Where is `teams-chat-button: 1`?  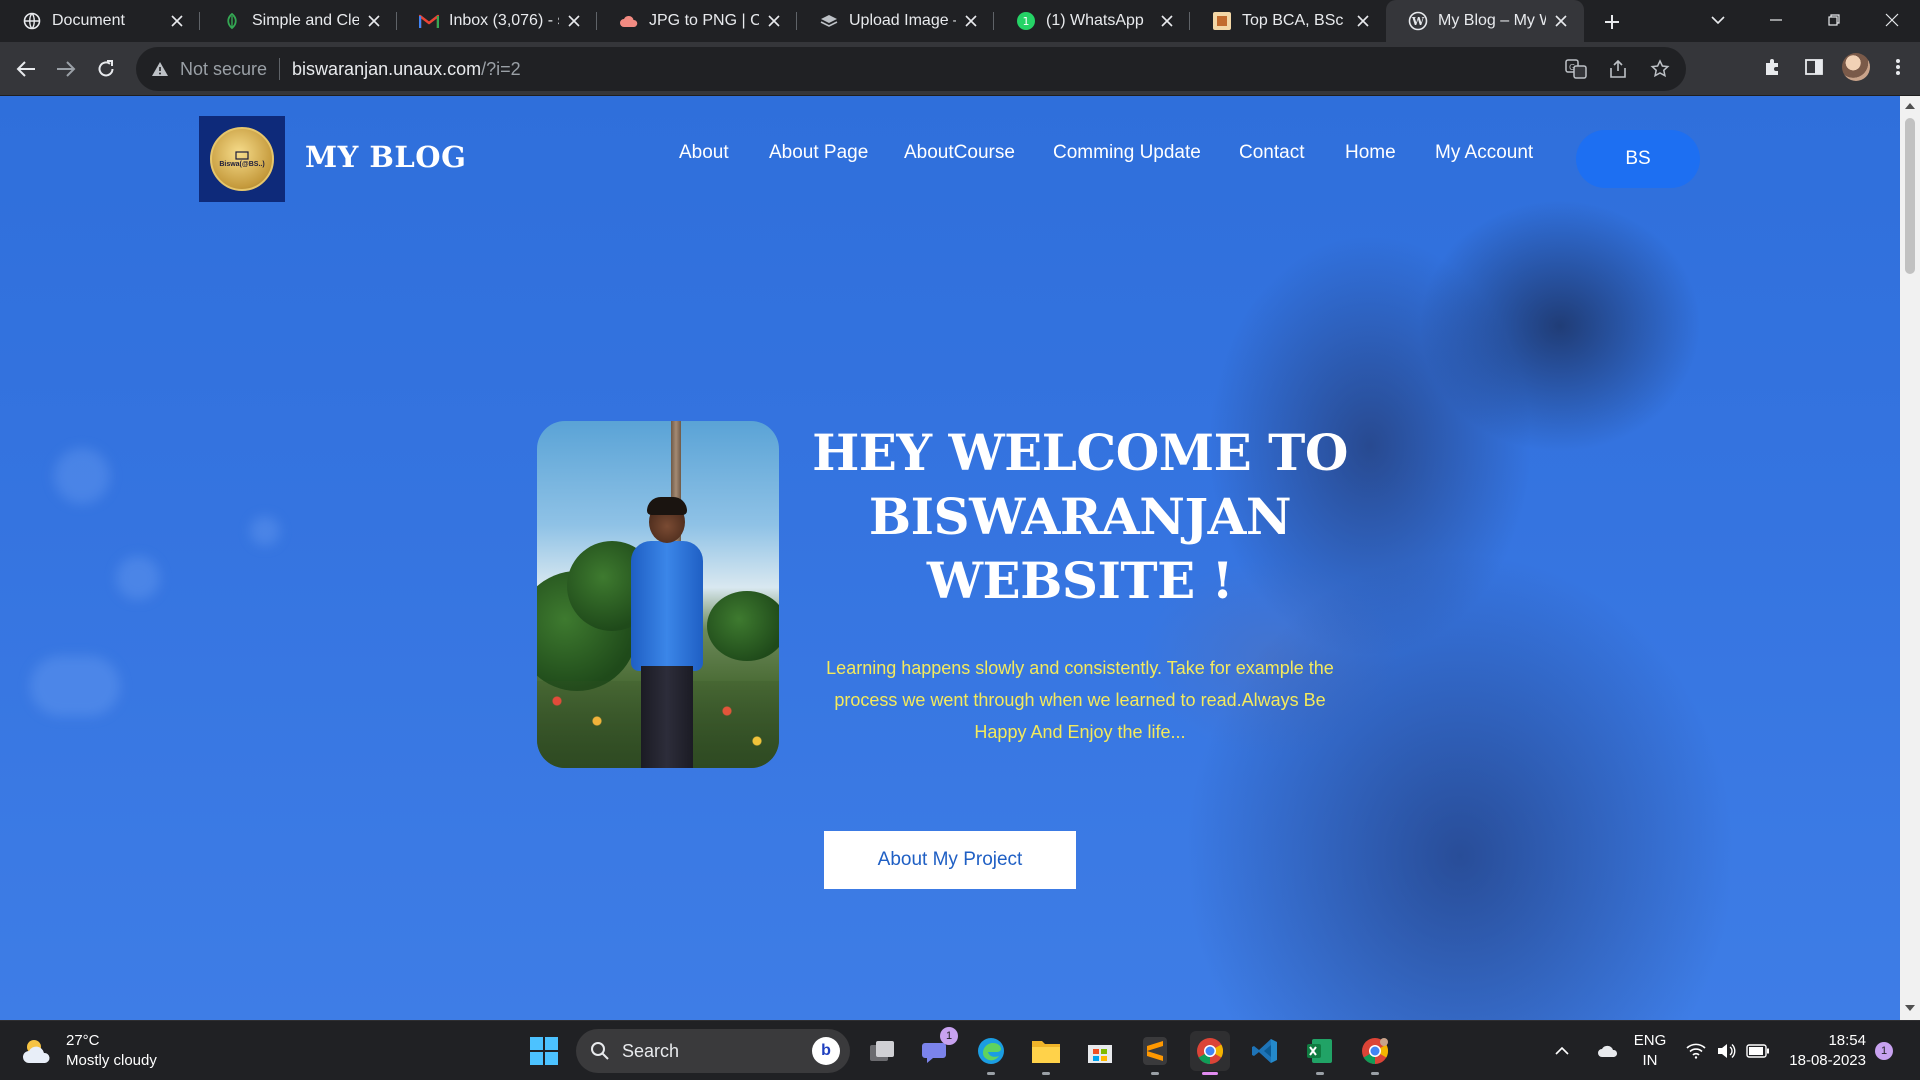 teams-chat-button: 1 is located at coordinates (937, 1049).